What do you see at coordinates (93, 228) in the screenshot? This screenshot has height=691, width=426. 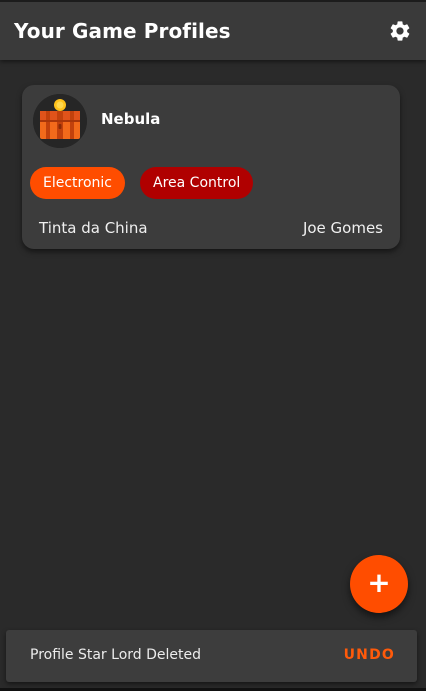 I see `publisher-label: Tinta da China` at bounding box center [93, 228].